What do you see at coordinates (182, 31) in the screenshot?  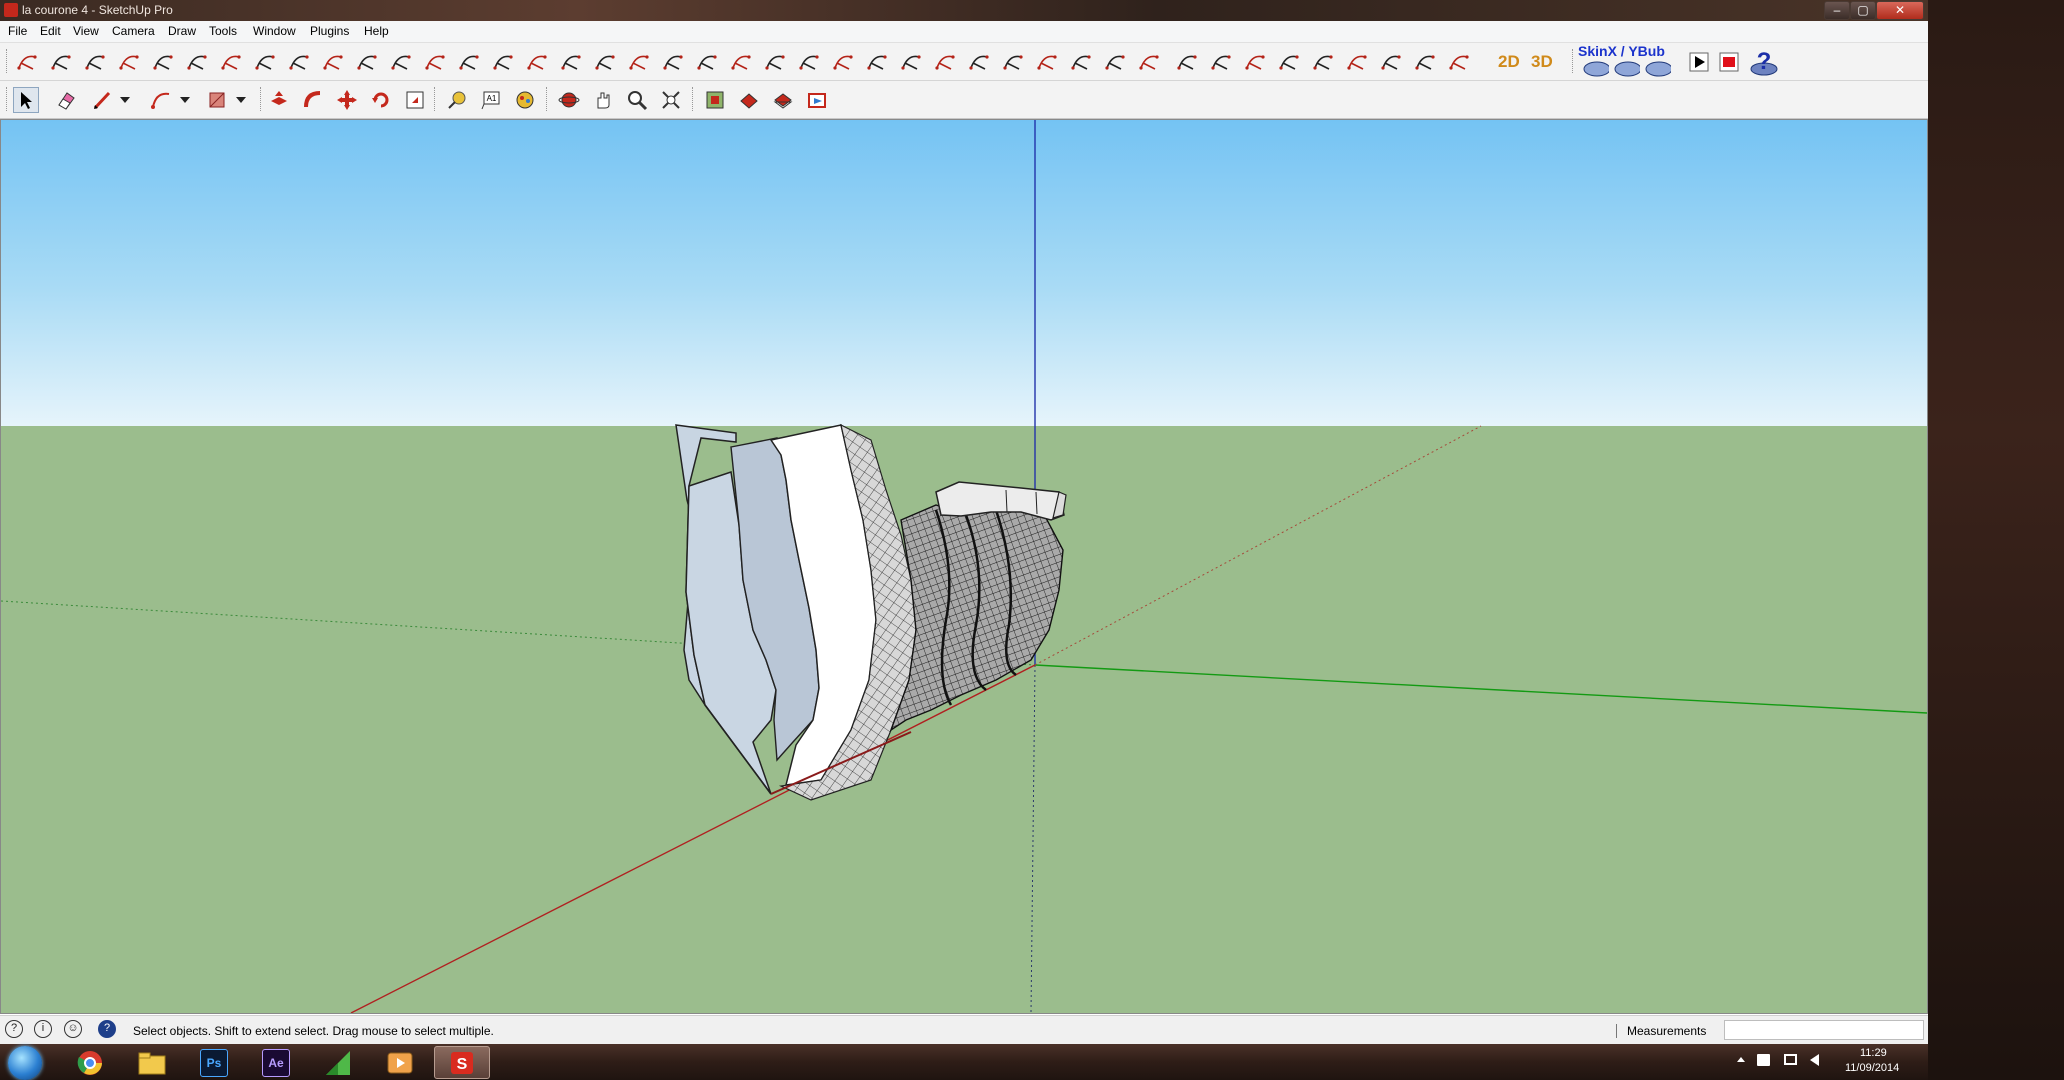 I see `menu-draw: Draw` at bounding box center [182, 31].